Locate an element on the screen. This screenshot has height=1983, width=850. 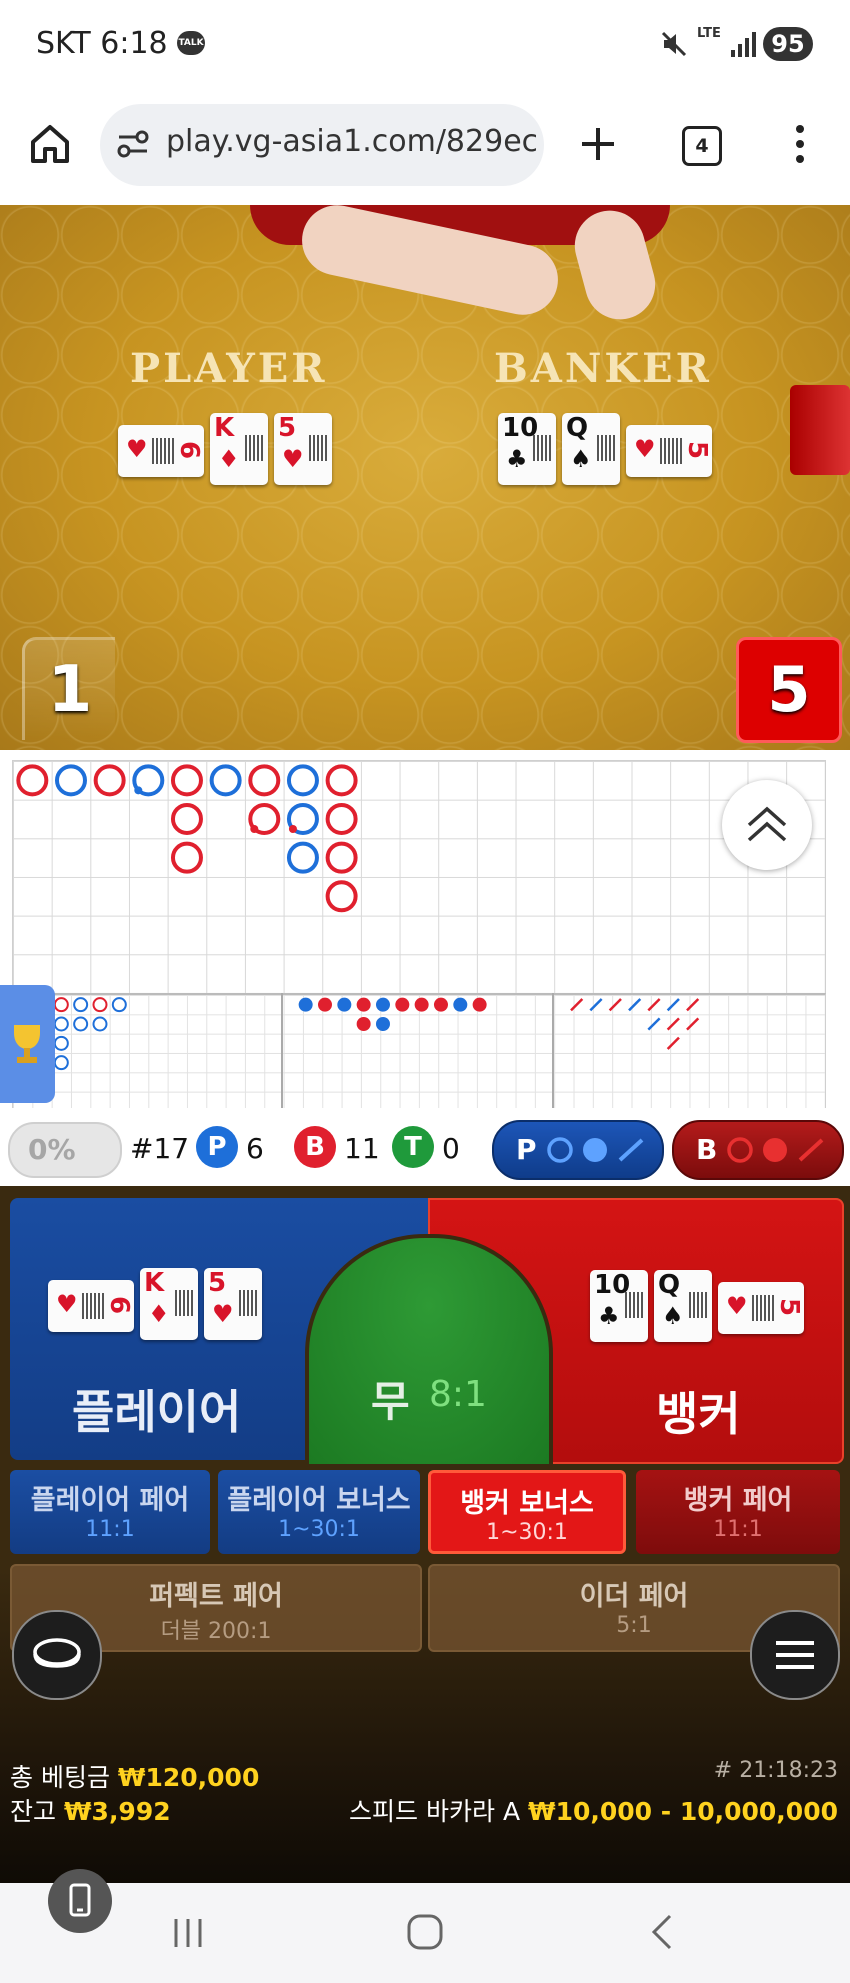
browser-toolbar: play.vg-asia1.com/829ec 4 is located at coordinates (425, 147).